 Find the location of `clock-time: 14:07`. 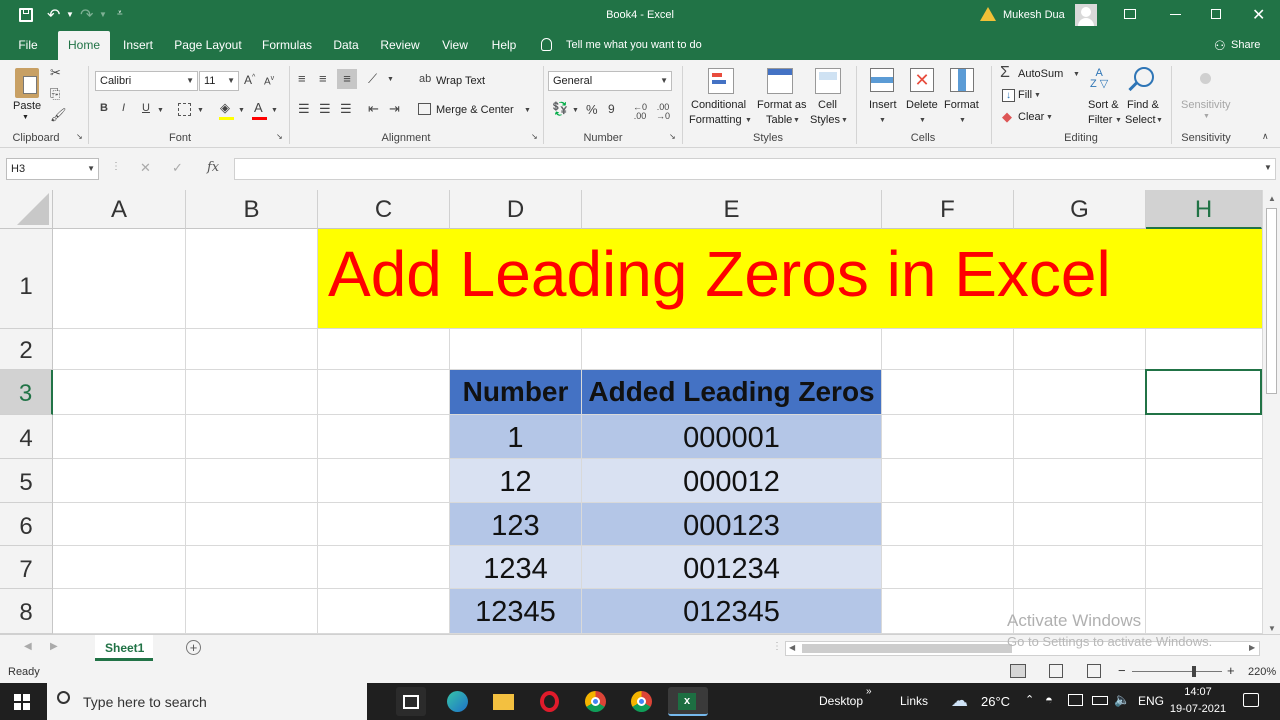

clock-time: 14:07 is located at coordinates (1198, 692).